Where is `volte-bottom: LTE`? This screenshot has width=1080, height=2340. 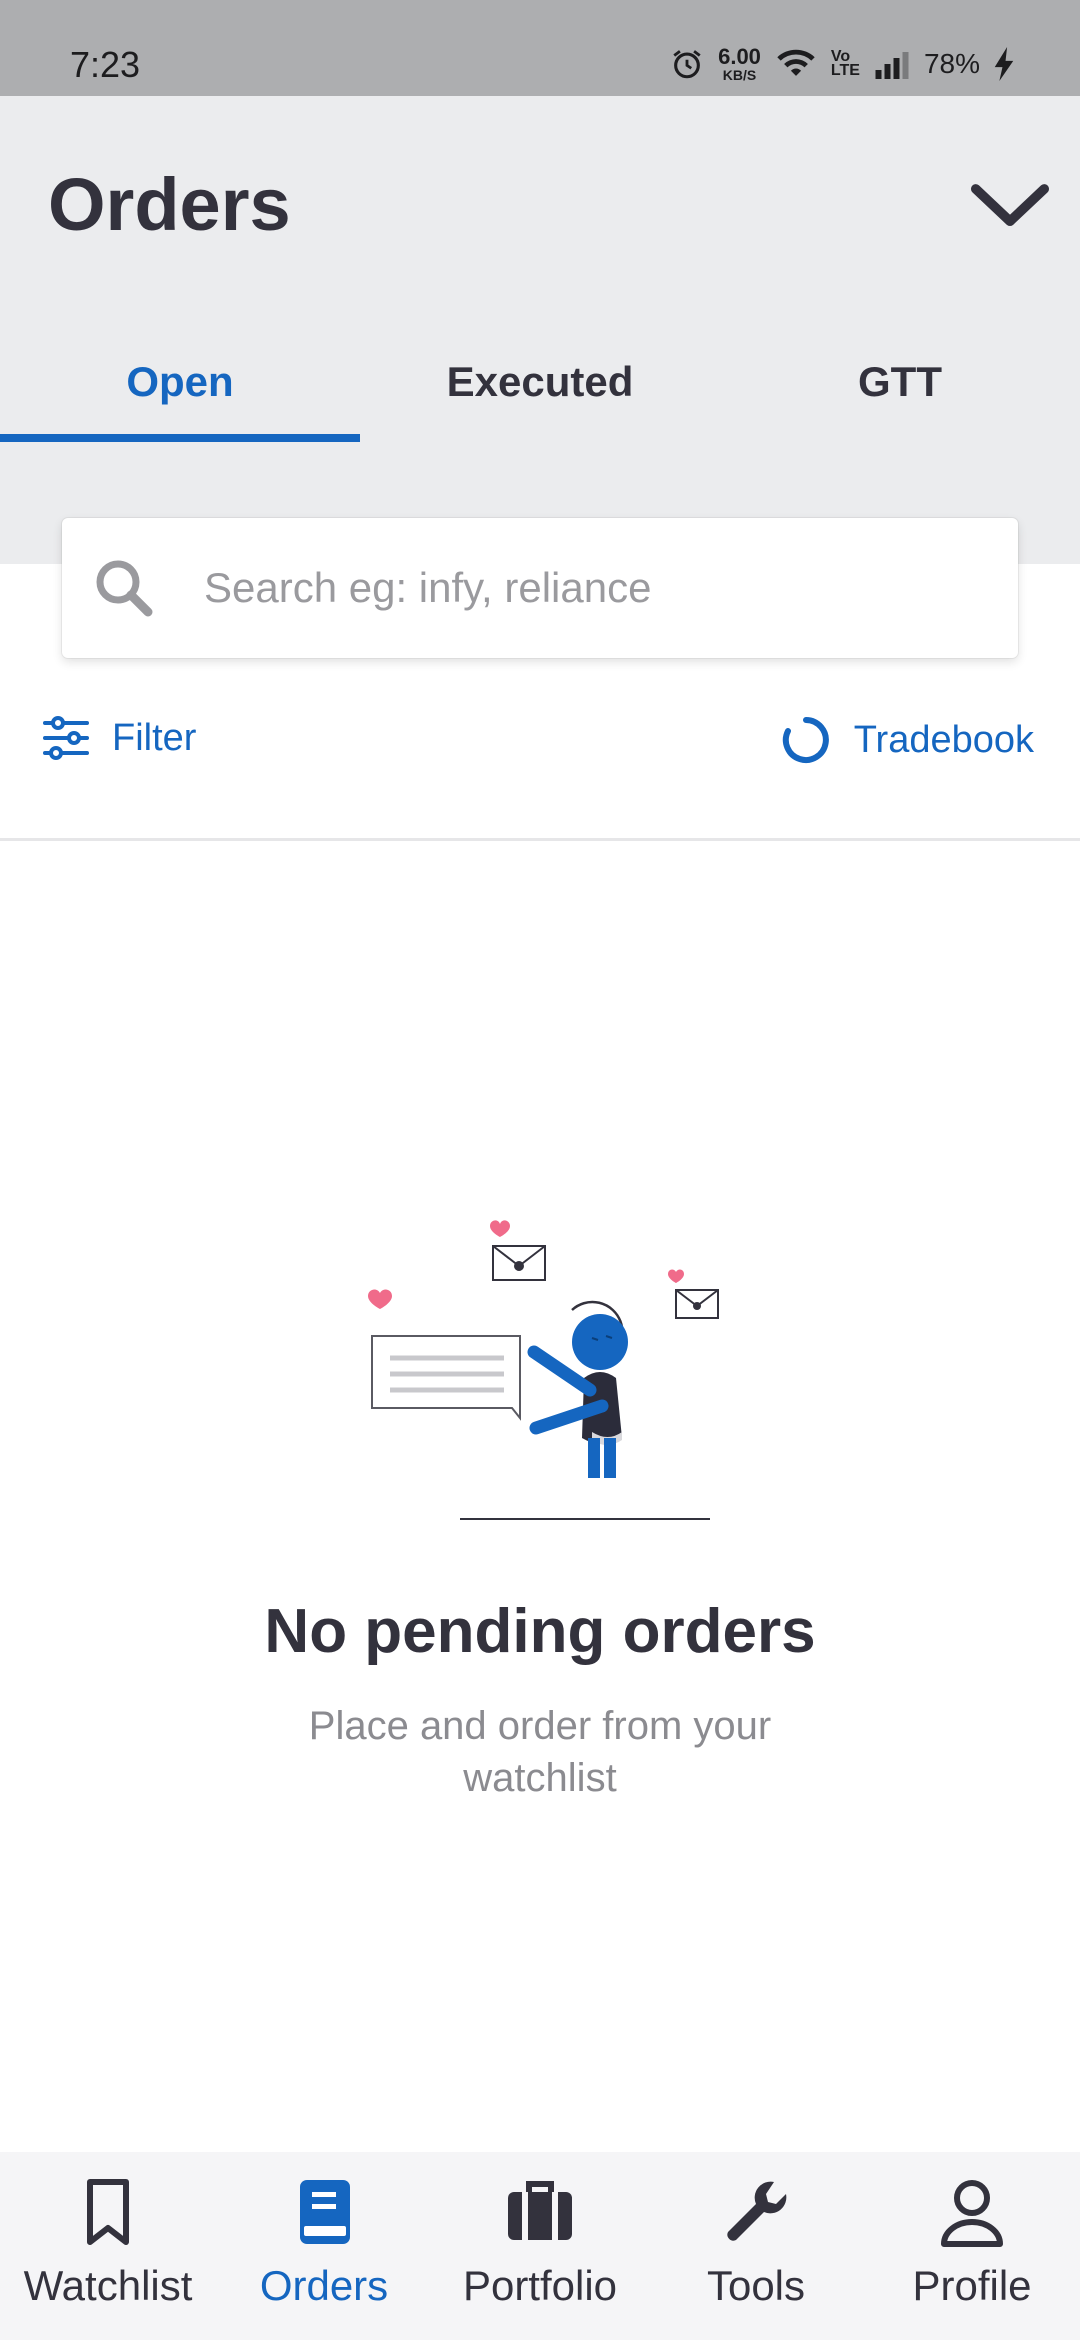 volte-bottom: LTE is located at coordinates (845, 70).